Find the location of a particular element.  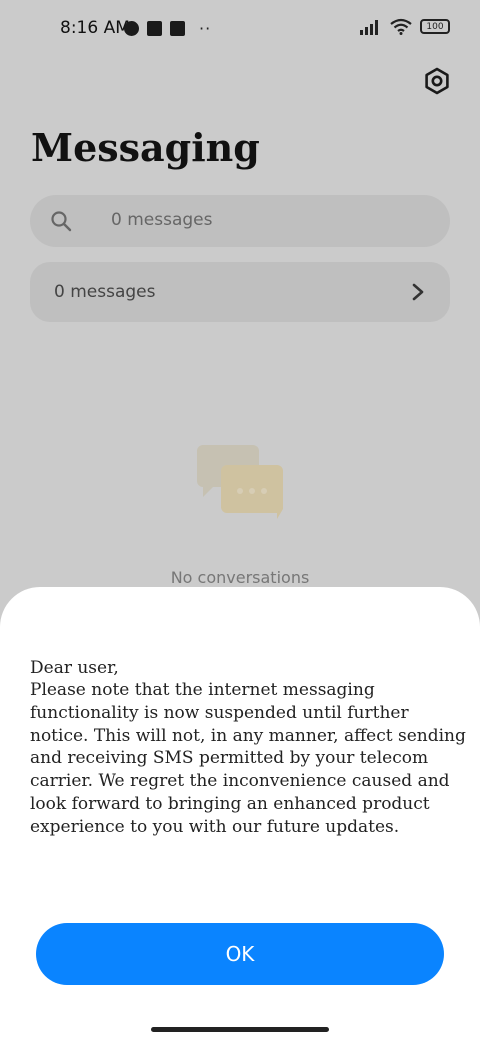

more-dots-icon: ·· is located at coordinates (205, 28).